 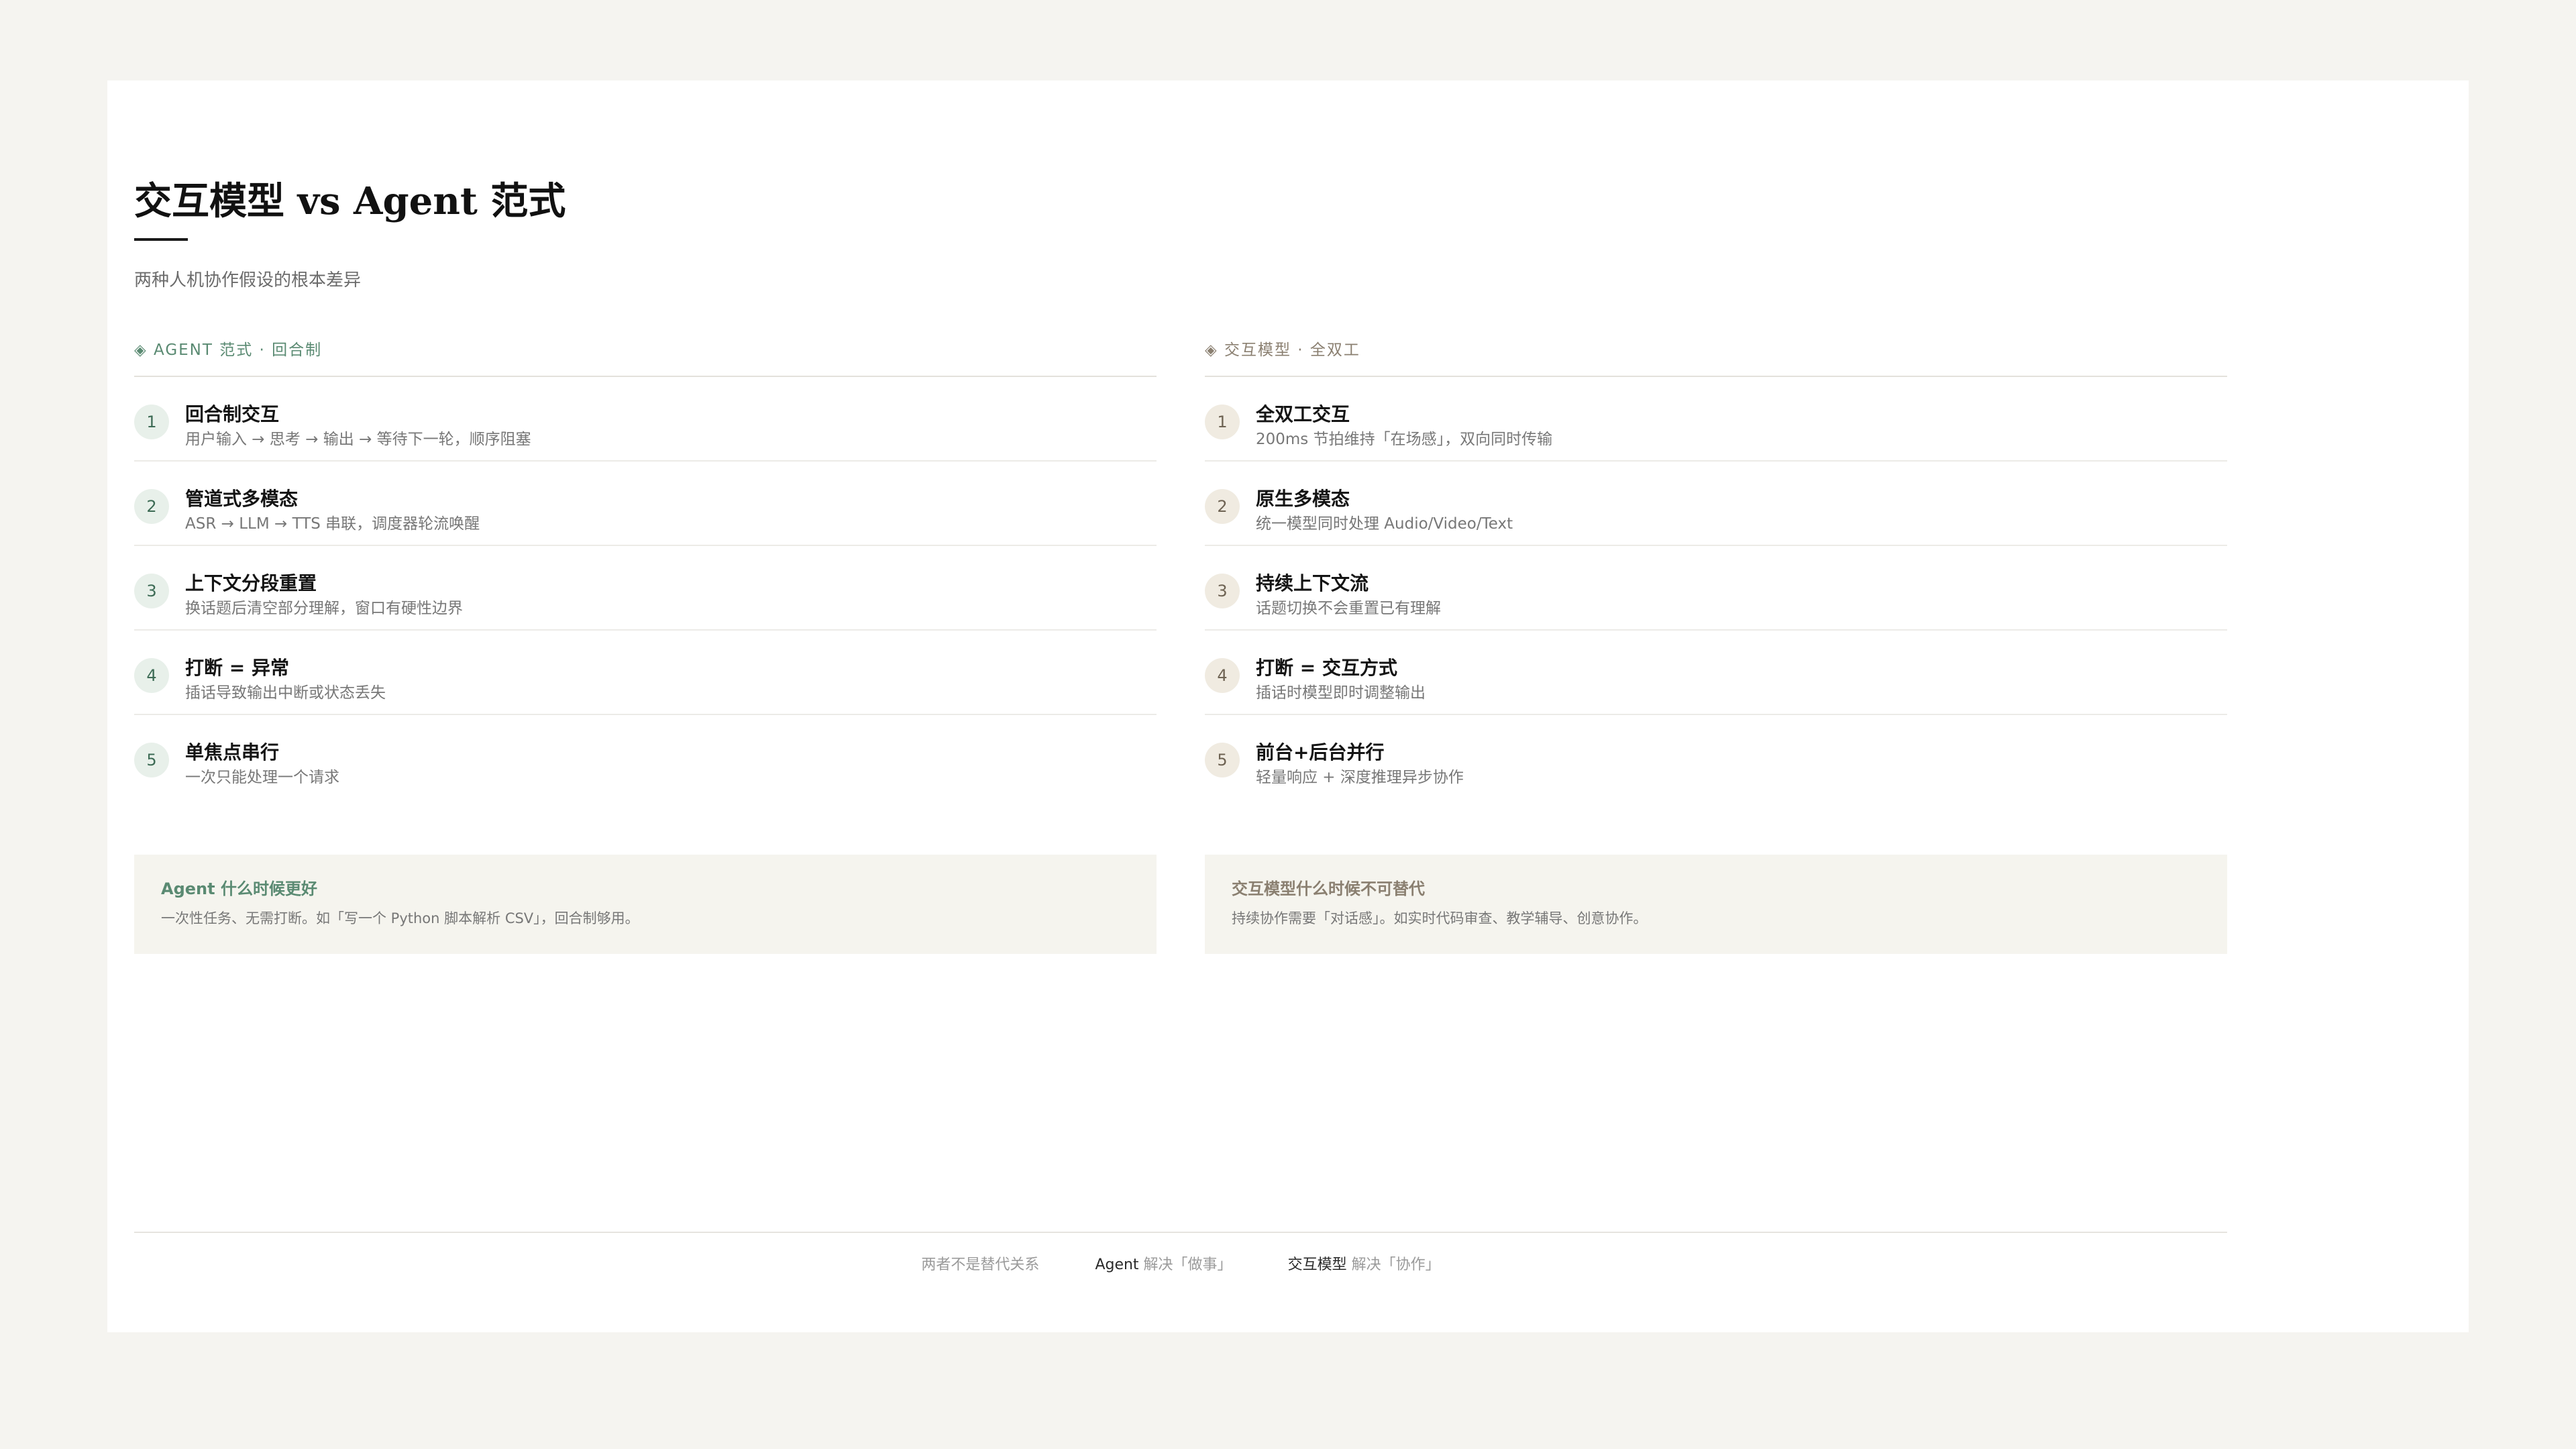 What do you see at coordinates (645, 673) in the screenshot?
I see `list-item: 4 打断 = 异常 插话导致输出中断或状态丢失` at bounding box center [645, 673].